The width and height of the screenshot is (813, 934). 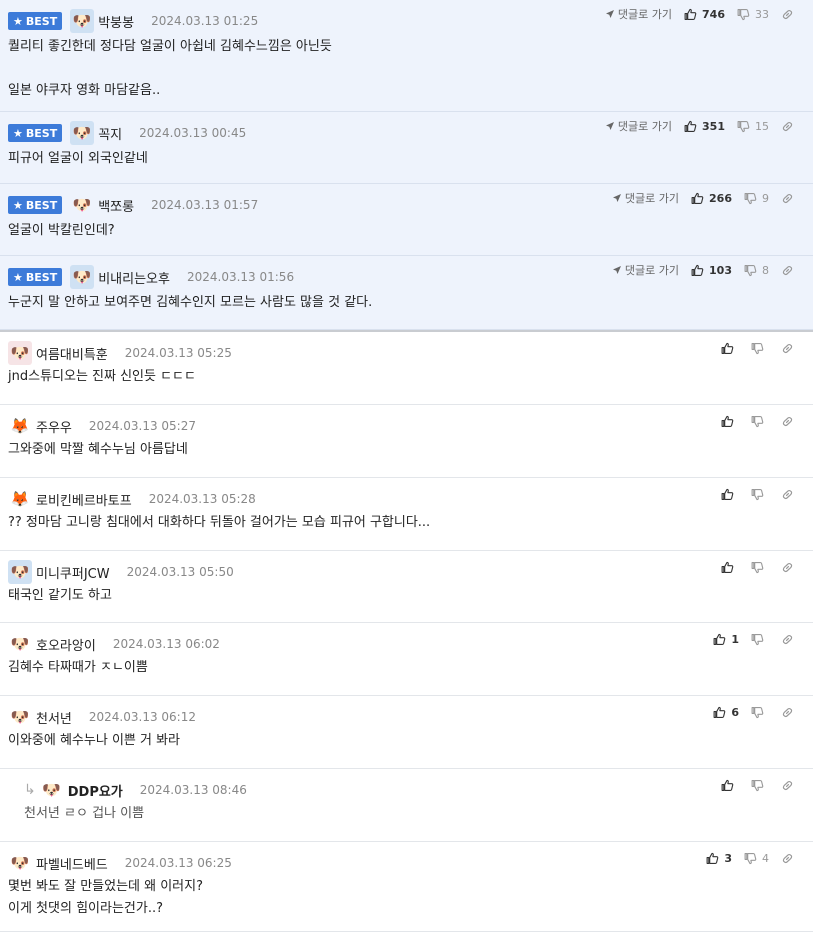 What do you see at coordinates (762, 14) in the screenshot?
I see `dislike-count: 33` at bounding box center [762, 14].